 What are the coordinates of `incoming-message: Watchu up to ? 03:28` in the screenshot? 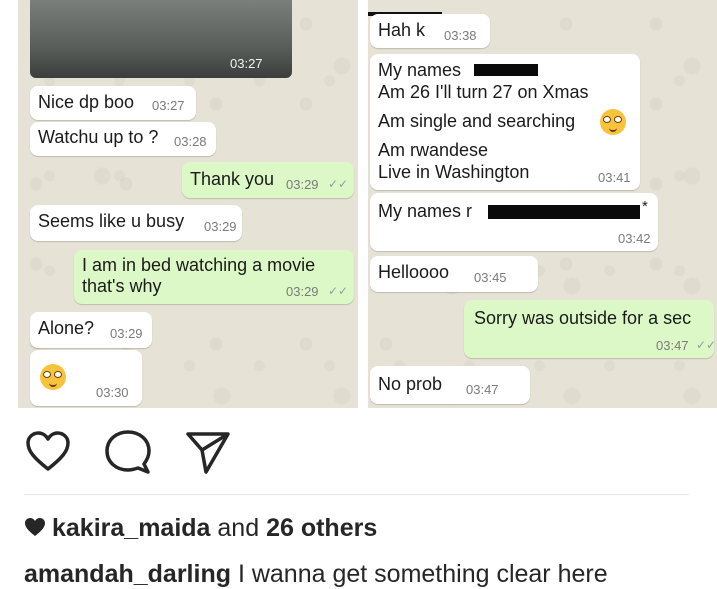 It's located at (123, 139).